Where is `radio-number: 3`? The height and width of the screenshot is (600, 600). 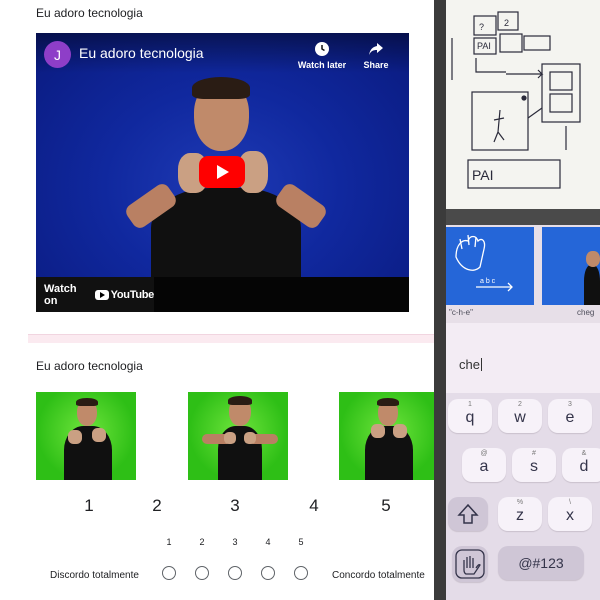 radio-number: 3 is located at coordinates (235, 542).